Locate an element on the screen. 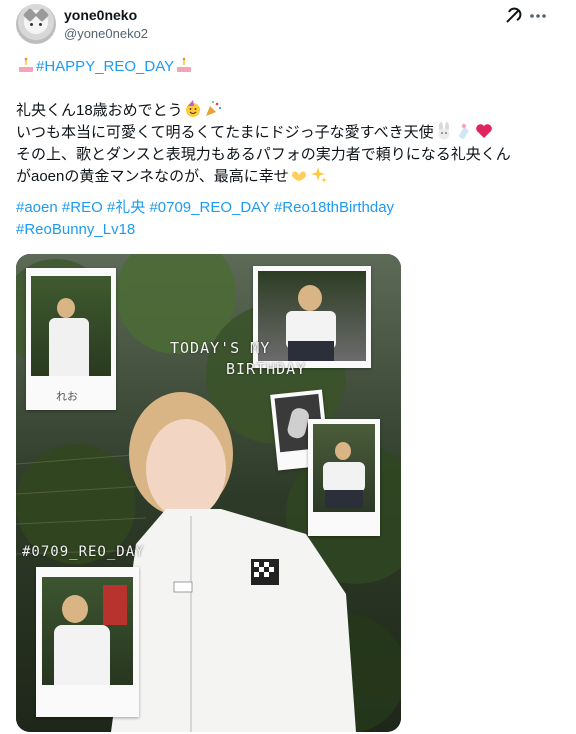 Image resolution: width=576 pixels, height=734 pixels. polaroid-right is located at coordinates (344, 477).